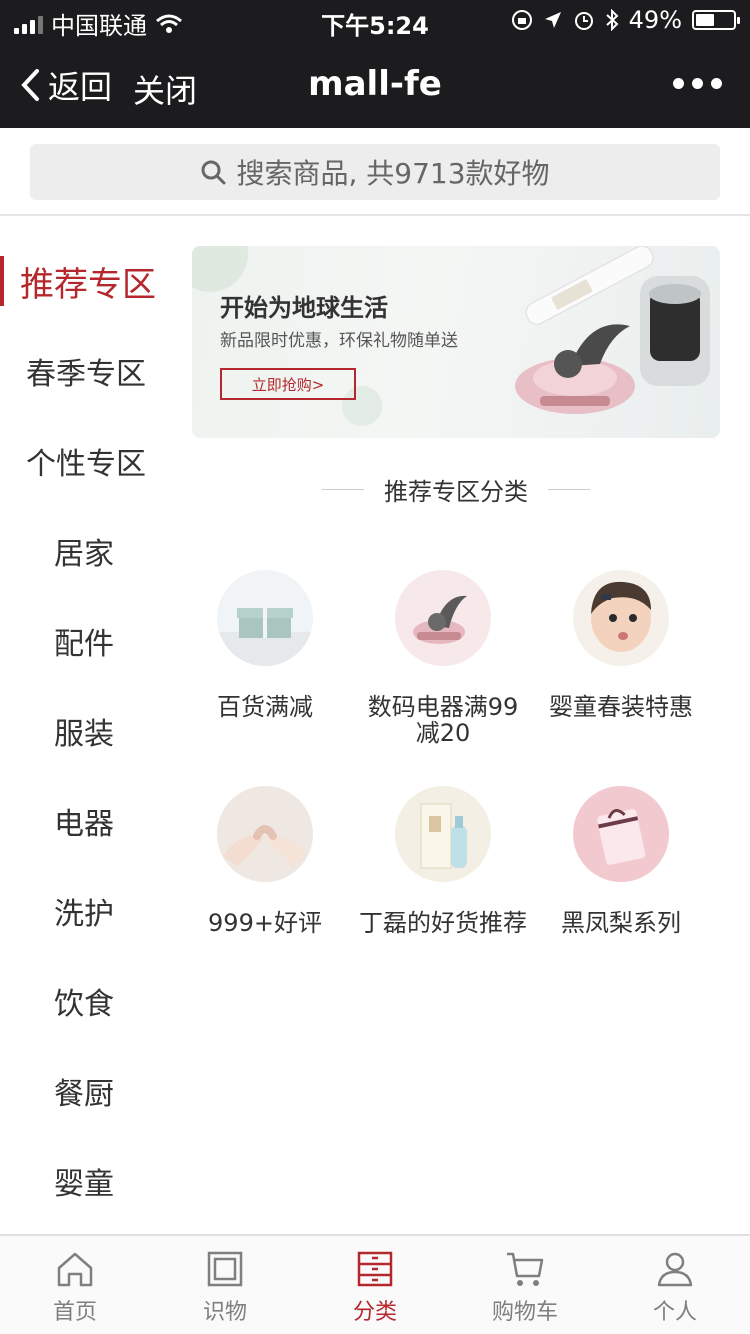 This screenshot has height=1334, width=750. What do you see at coordinates (674, 1312) in the screenshot?
I see `tab-label: 个人` at bounding box center [674, 1312].